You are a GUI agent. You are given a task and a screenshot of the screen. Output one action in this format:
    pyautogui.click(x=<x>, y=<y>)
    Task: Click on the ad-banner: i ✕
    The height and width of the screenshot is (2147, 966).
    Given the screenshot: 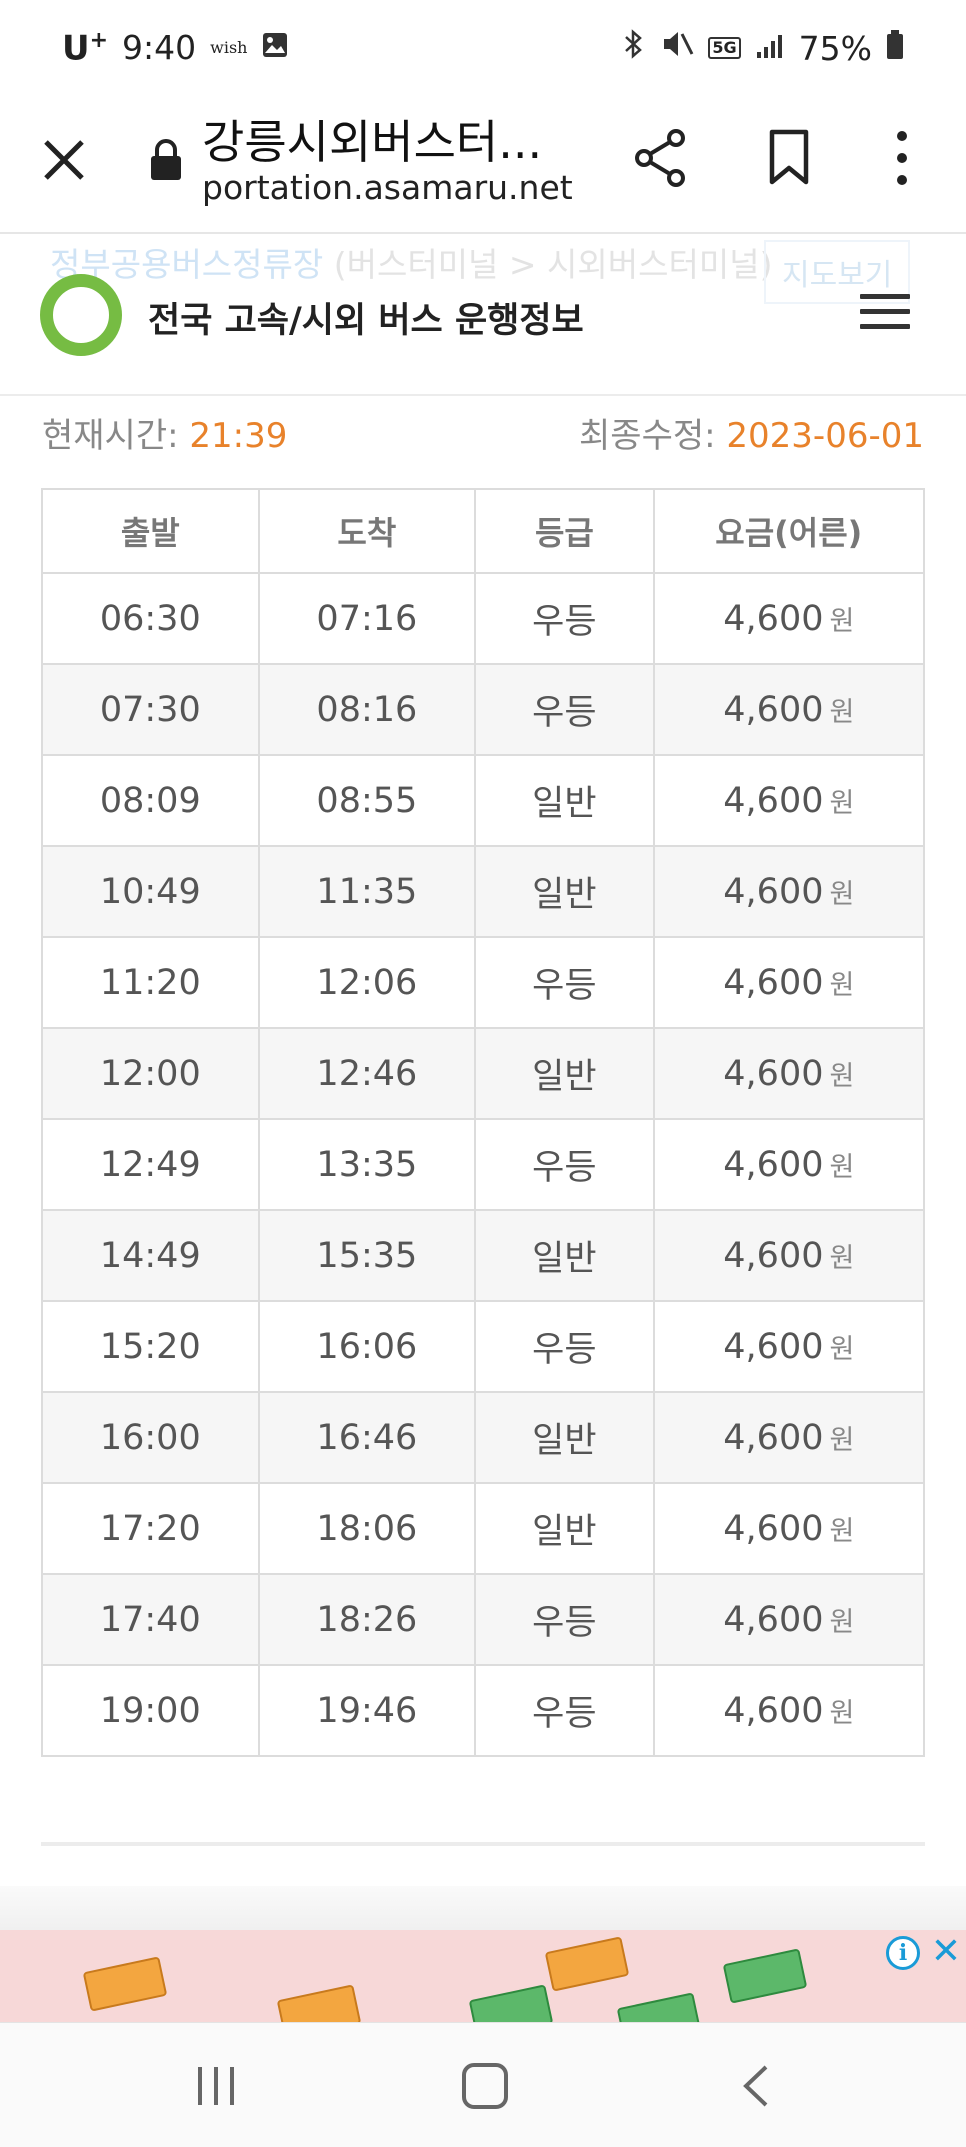 What is the action you would take?
    pyautogui.click(x=483, y=1976)
    